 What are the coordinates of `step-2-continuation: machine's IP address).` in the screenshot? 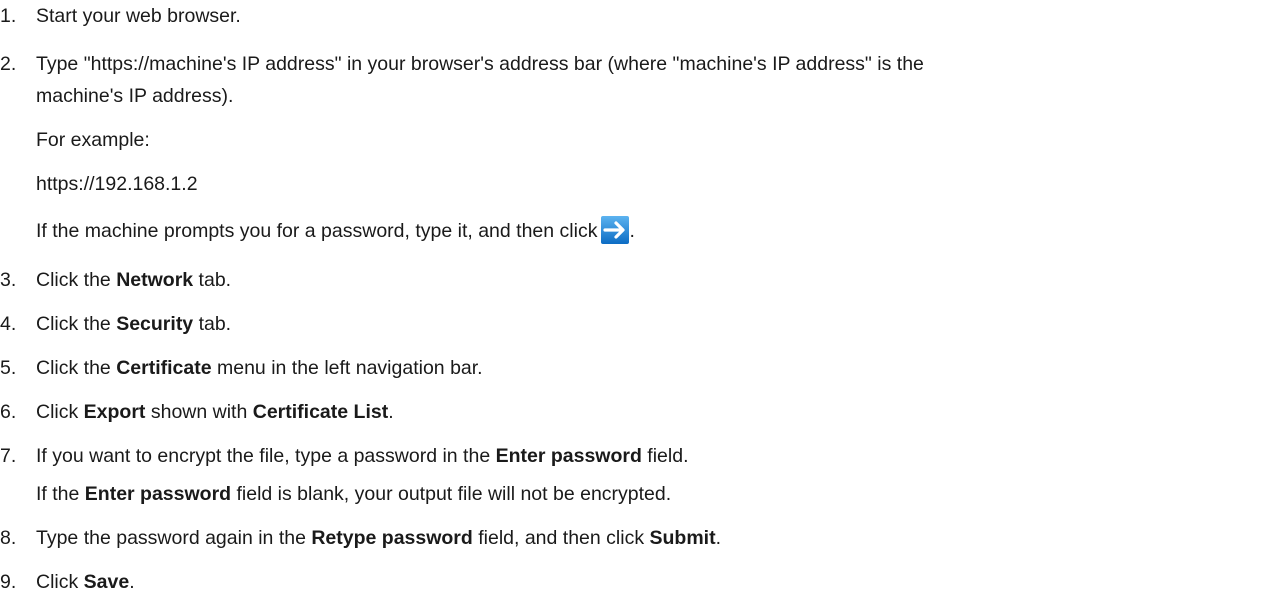 It's located at (135, 96).